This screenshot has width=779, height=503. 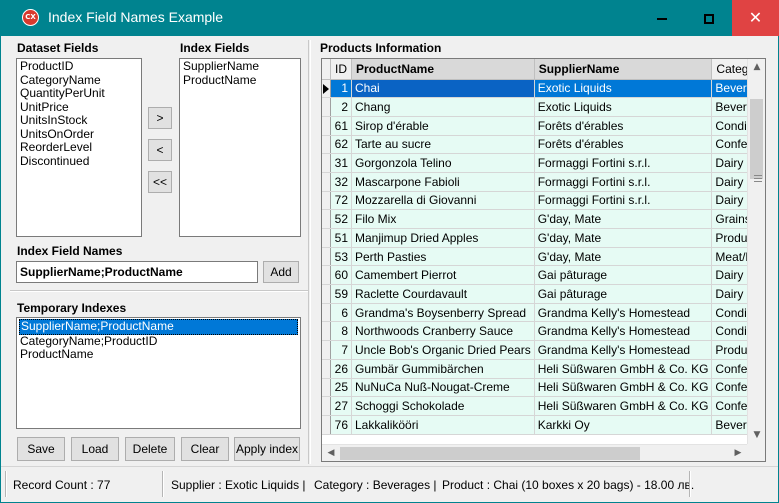 I want to click on scroll-left-icon: ◀, so click(x=331, y=453).